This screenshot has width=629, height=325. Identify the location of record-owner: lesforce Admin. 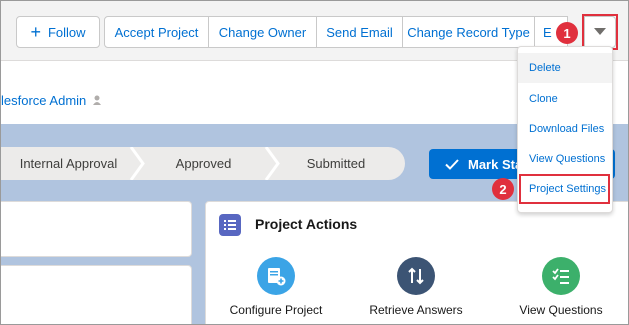
(52, 100).